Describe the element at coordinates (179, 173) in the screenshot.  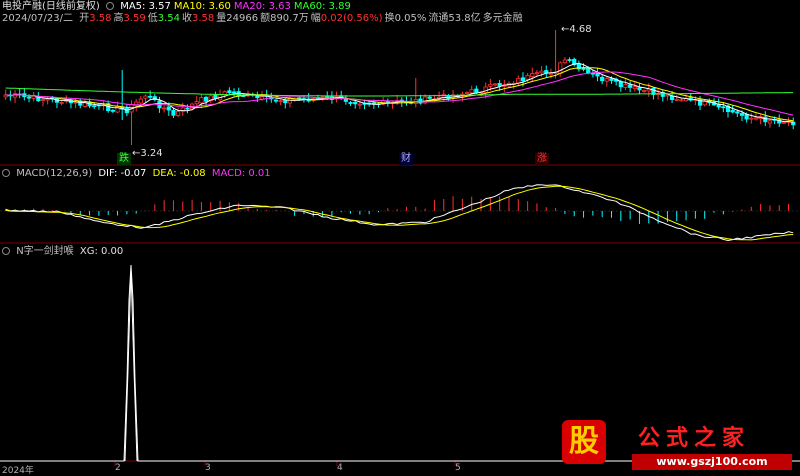
I see `macd-dea: DEA: -0.08` at that location.